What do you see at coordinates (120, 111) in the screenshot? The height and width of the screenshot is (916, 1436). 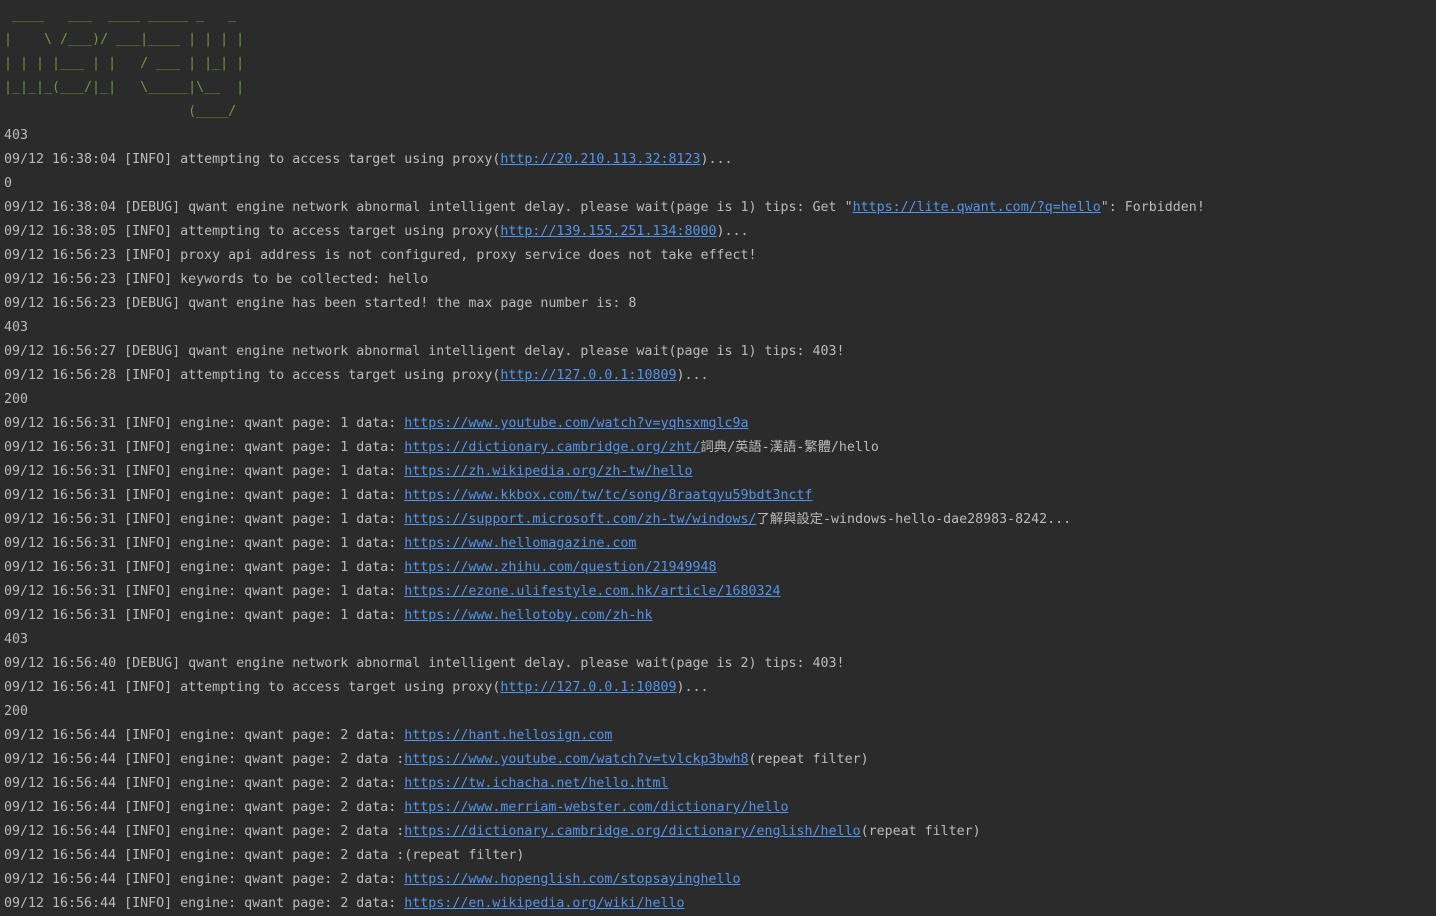 I see `banner-row: (____/` at bounding box center [120, 111].